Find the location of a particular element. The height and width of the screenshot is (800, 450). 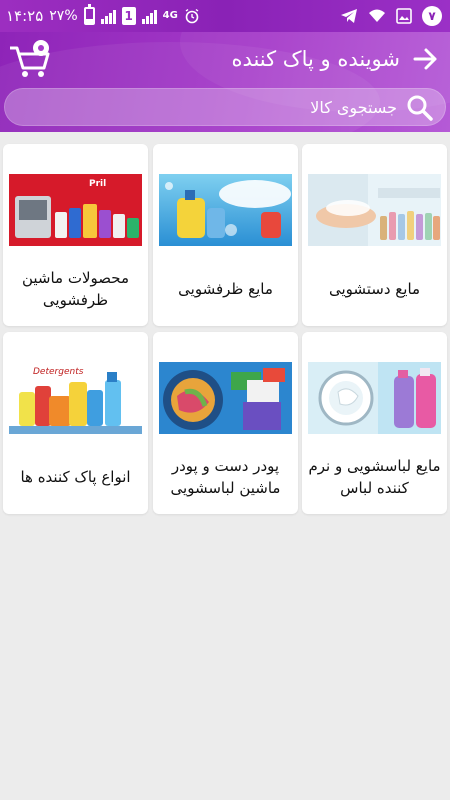

hand-soap-image is located at coordinates (374, 210).